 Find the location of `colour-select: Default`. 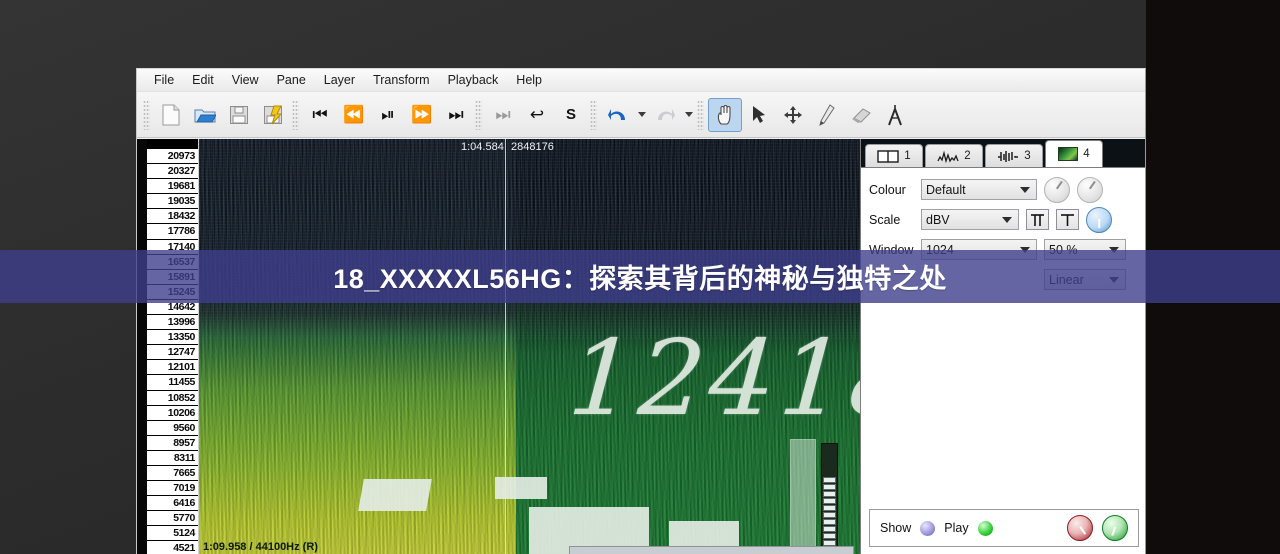

colour-select: Default is located at coordinates (979, 189).